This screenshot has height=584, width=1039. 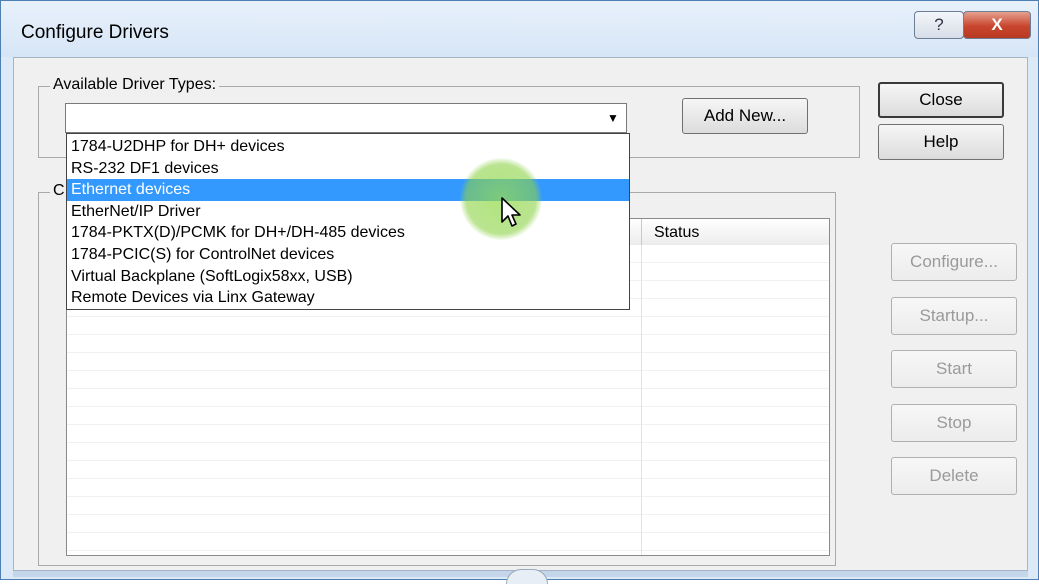 What do you see at coordinates (954, 369) in the screenshot?
I see `start-button: Start` at bounding box center [954, 369].